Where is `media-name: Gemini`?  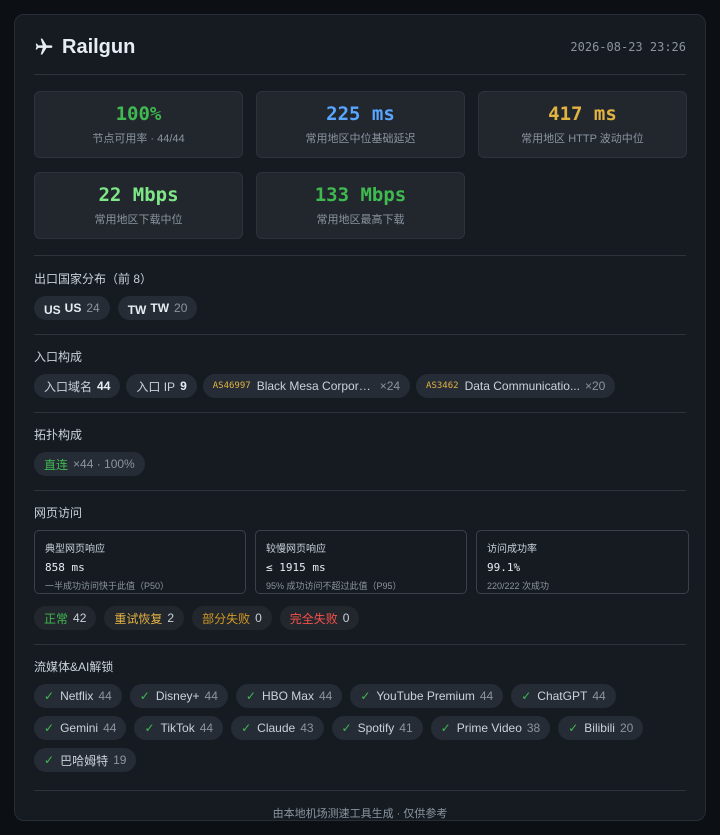
media-name: Gemini is located at coordinates (79, 728).